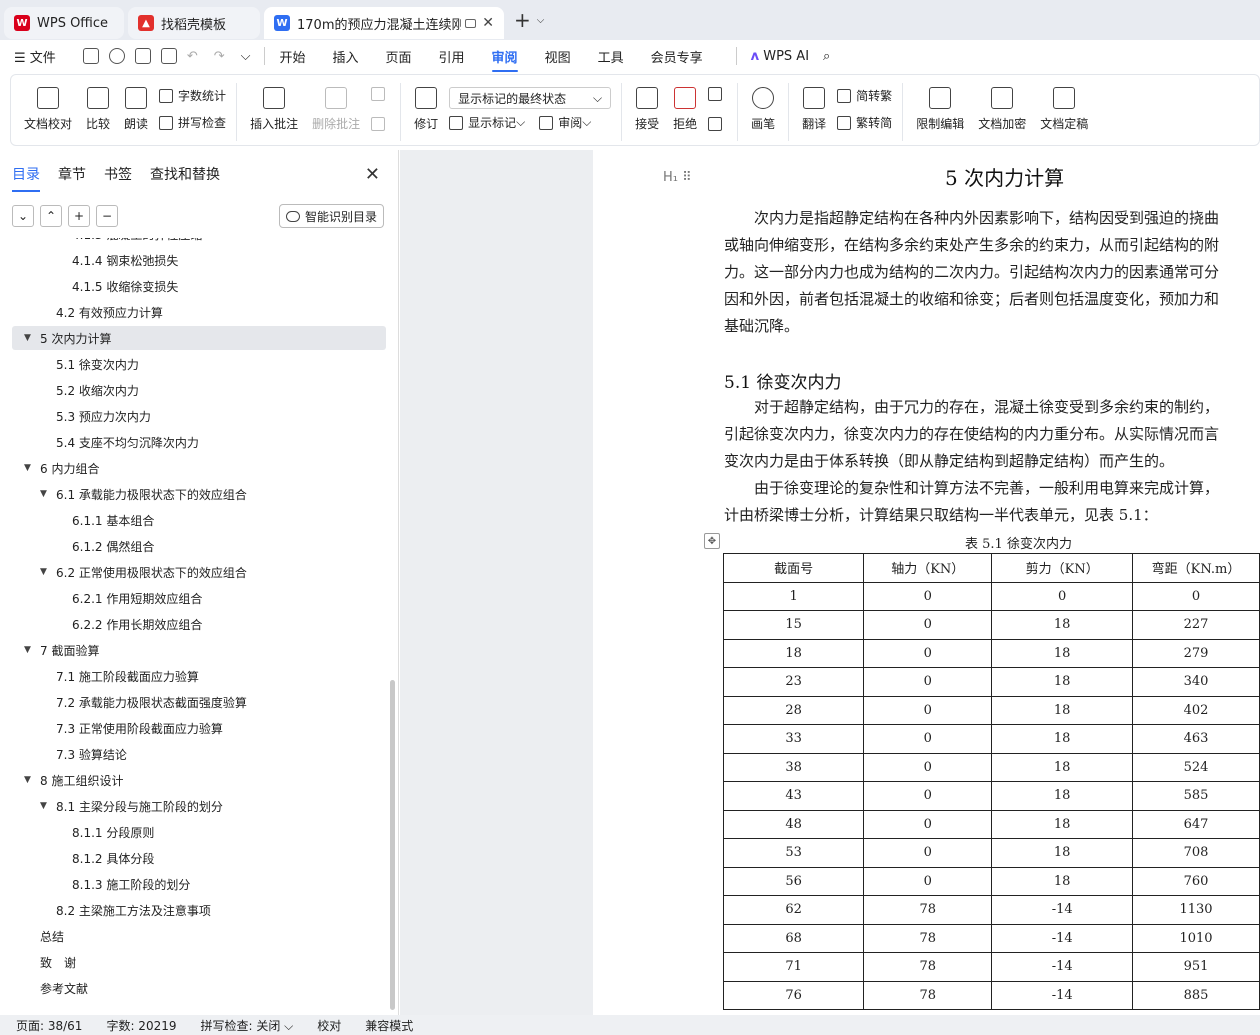 The image size is (1260, 1035). Describe the element at coordinates (168, 56) in the screenshot. I see `print-preview-icon` at that location.